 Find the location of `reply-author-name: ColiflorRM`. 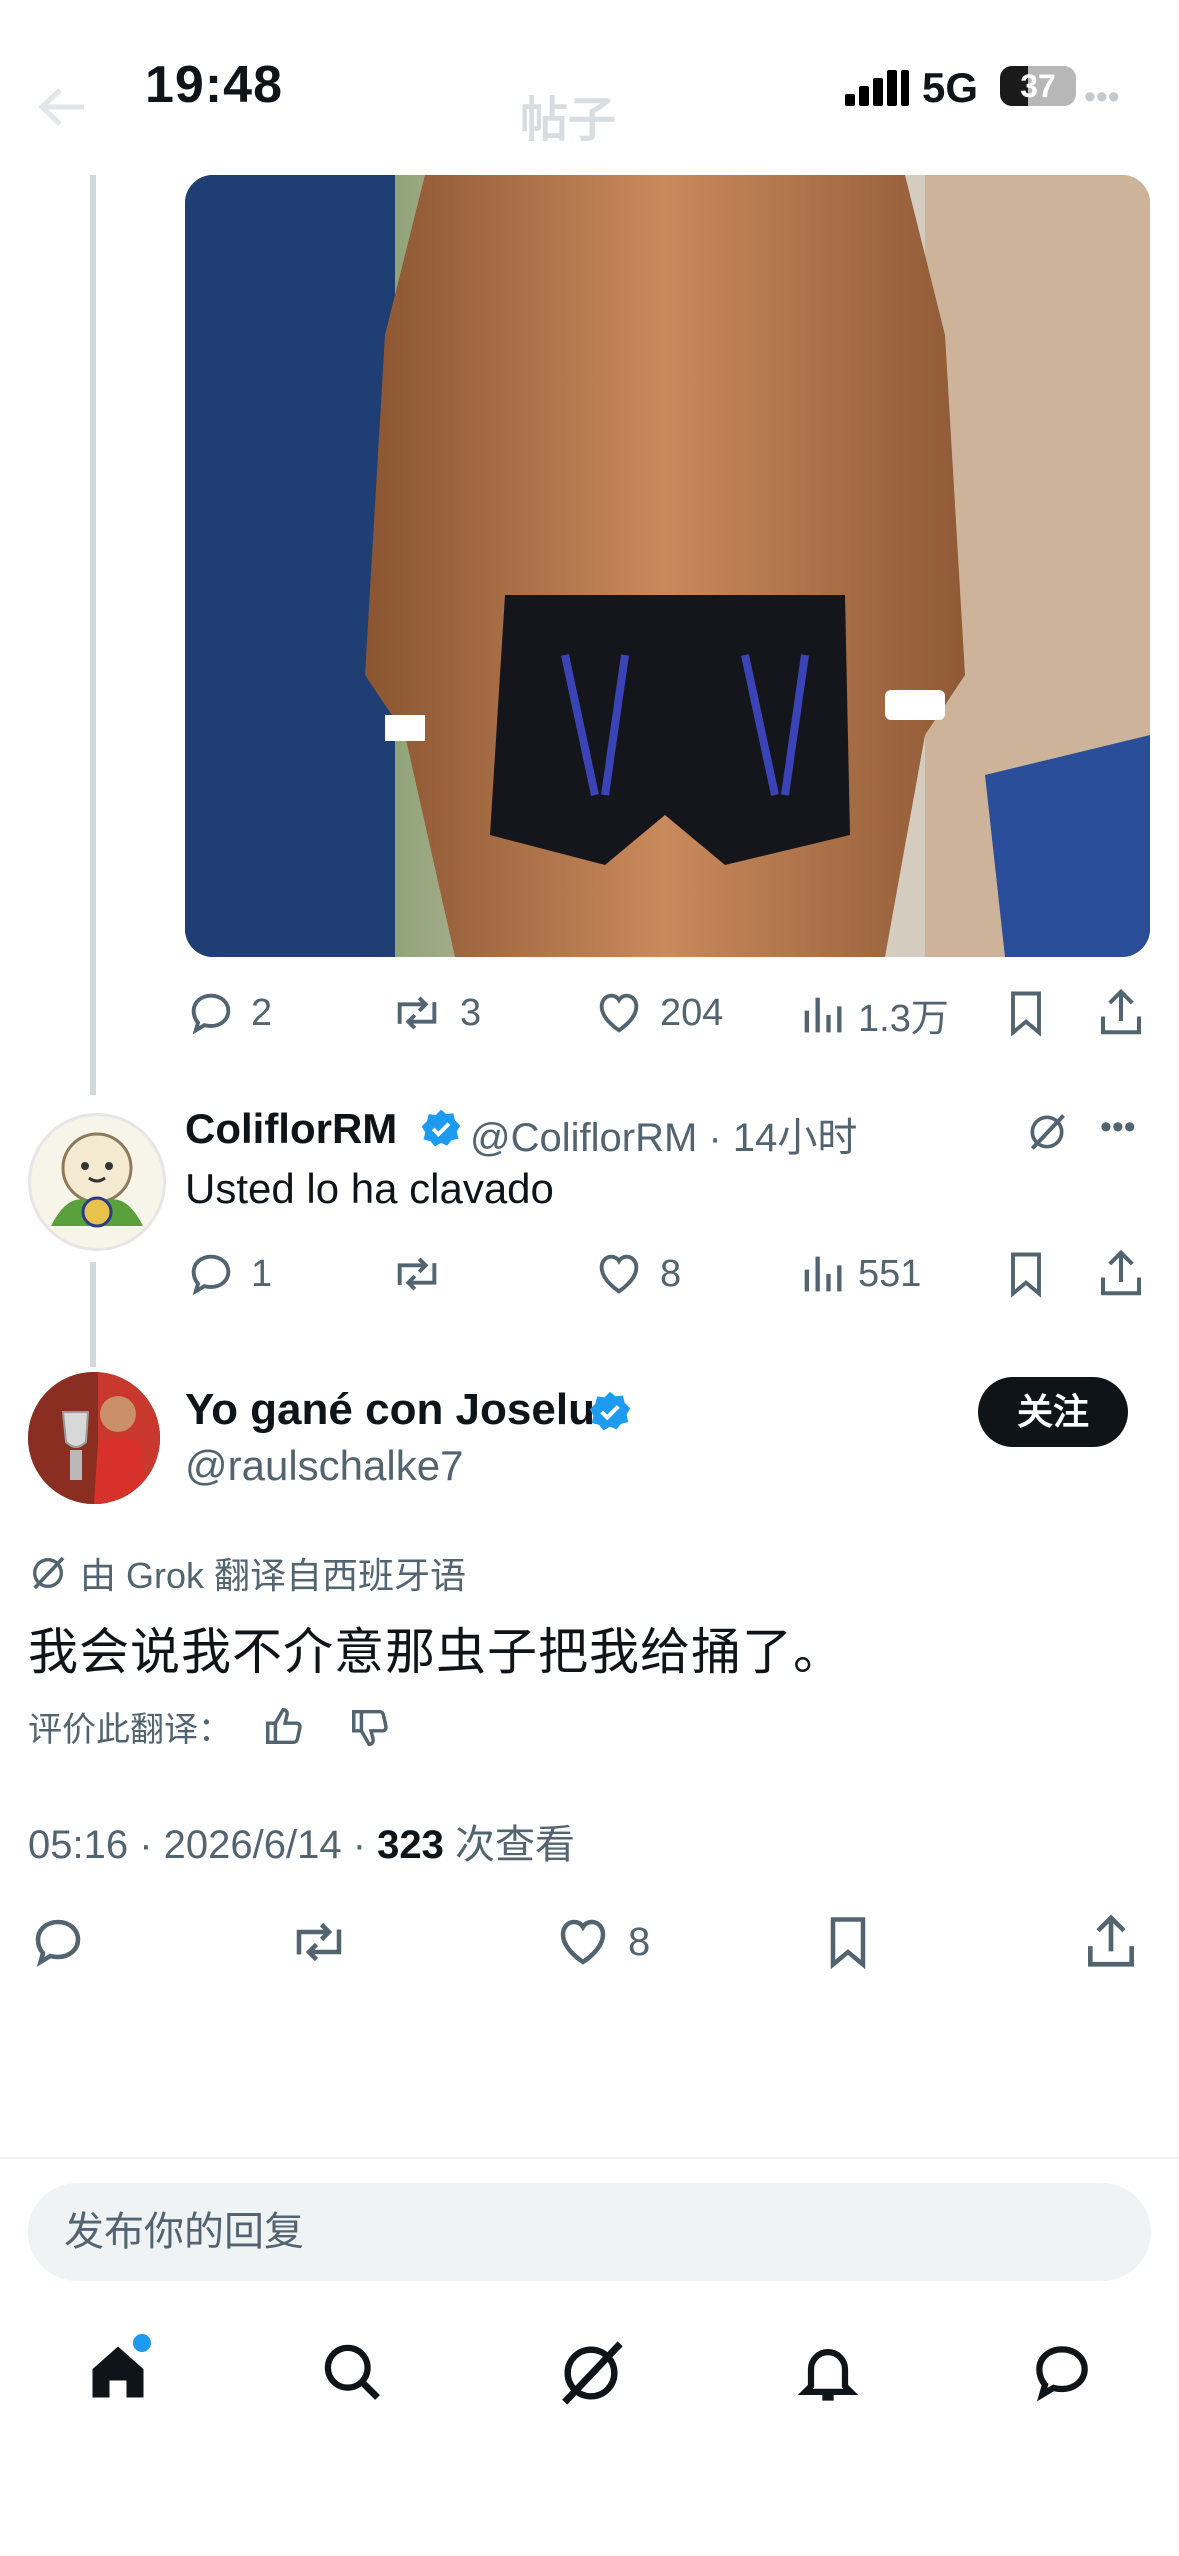

reply-author-name: ColiflorRM is located at coordinates (291, 1129).